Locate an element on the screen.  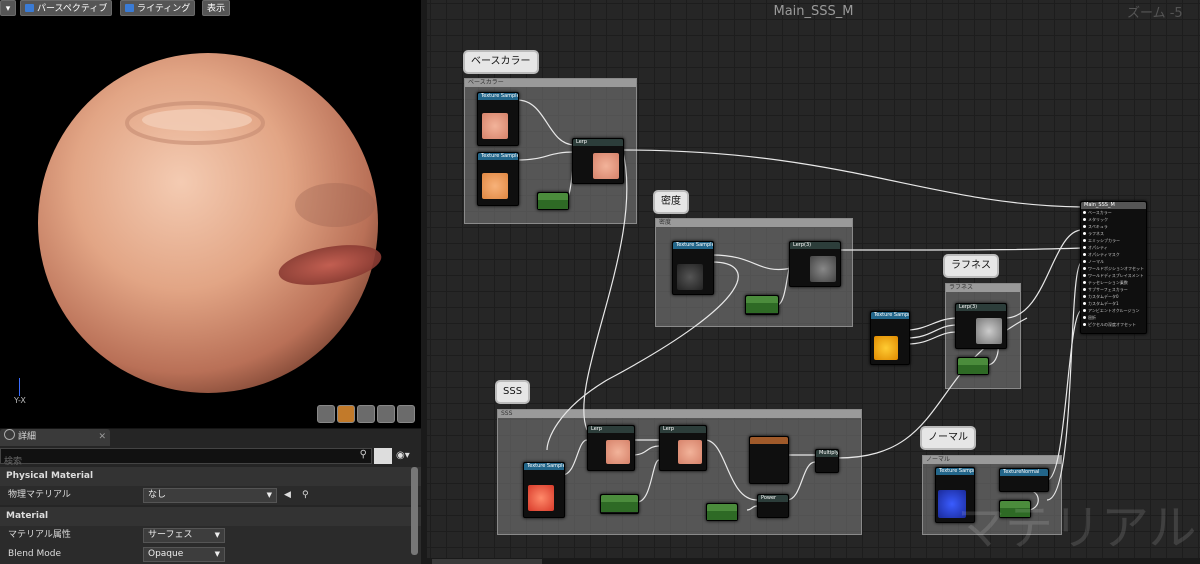
node-title: Lerp(3) is located at coordinates (981, 307).